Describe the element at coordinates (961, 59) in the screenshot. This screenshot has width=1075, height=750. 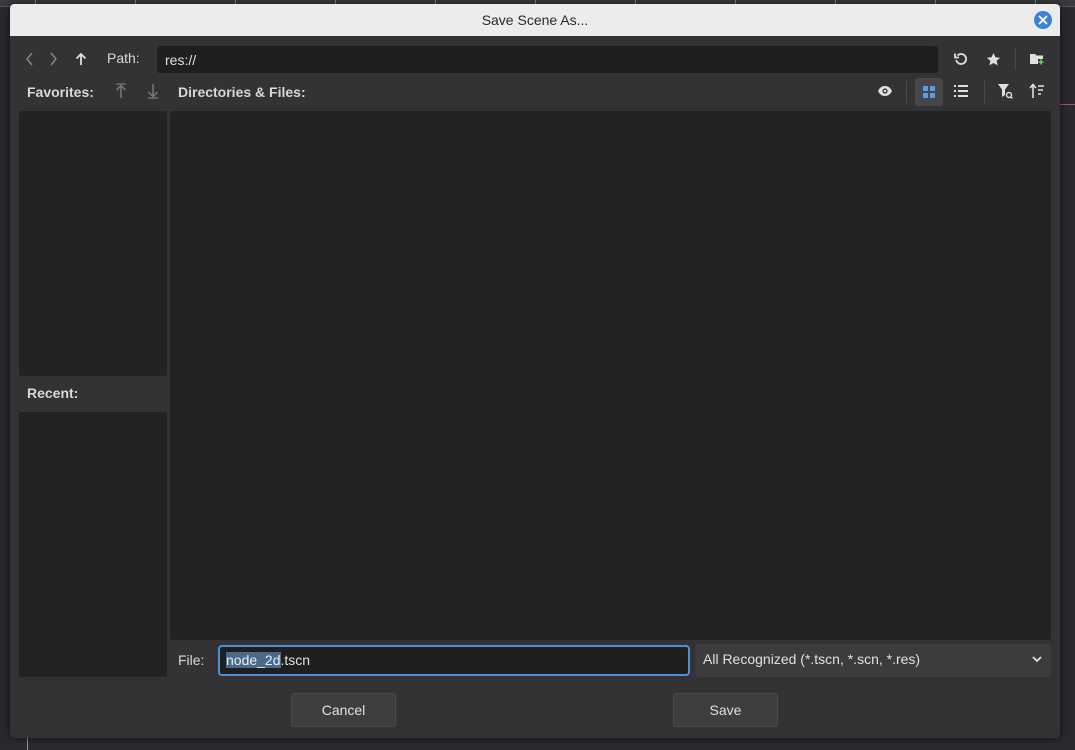
I see `refresh-icon` at that location.